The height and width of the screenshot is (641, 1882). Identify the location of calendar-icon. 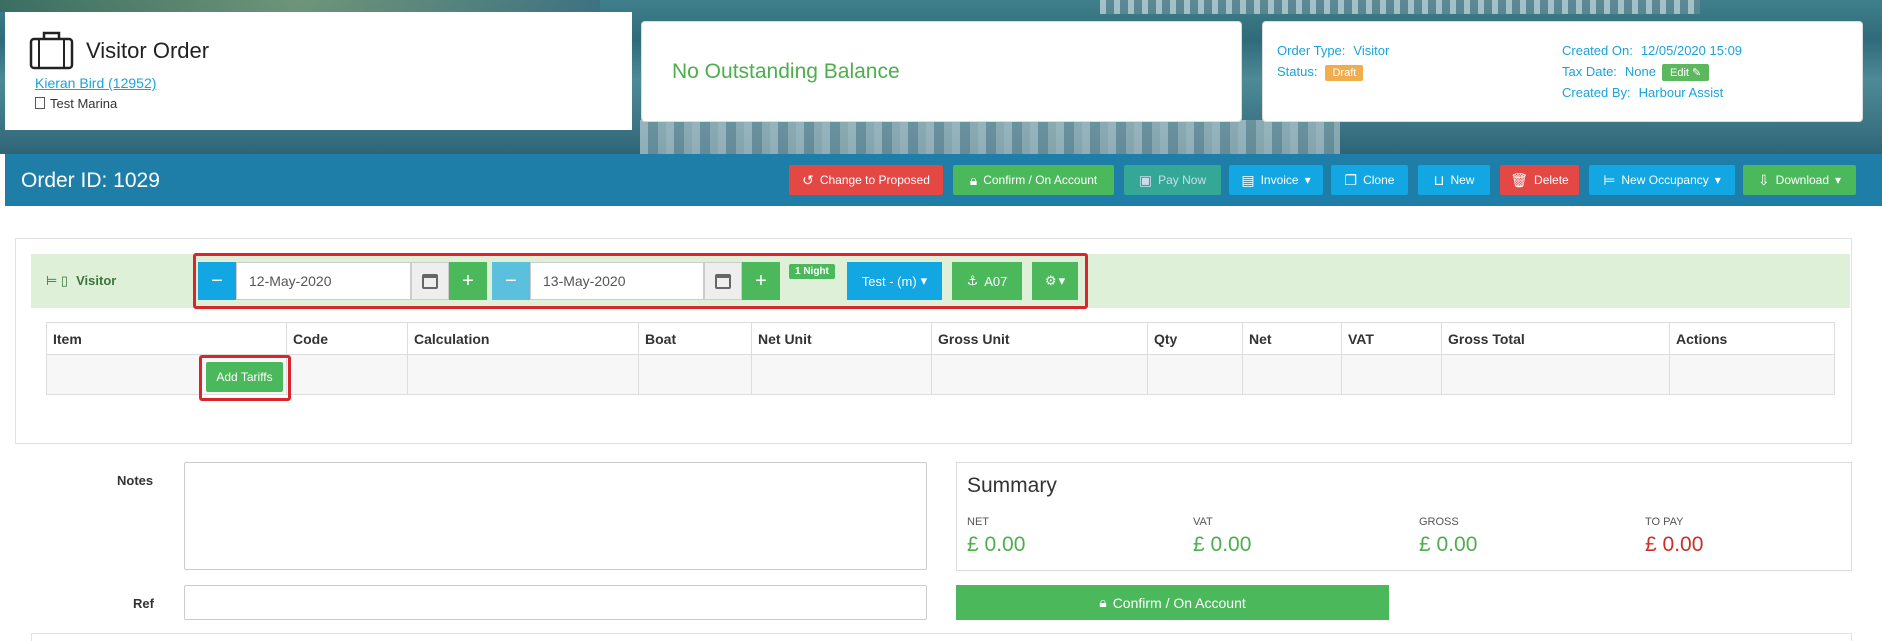
(723, 281).